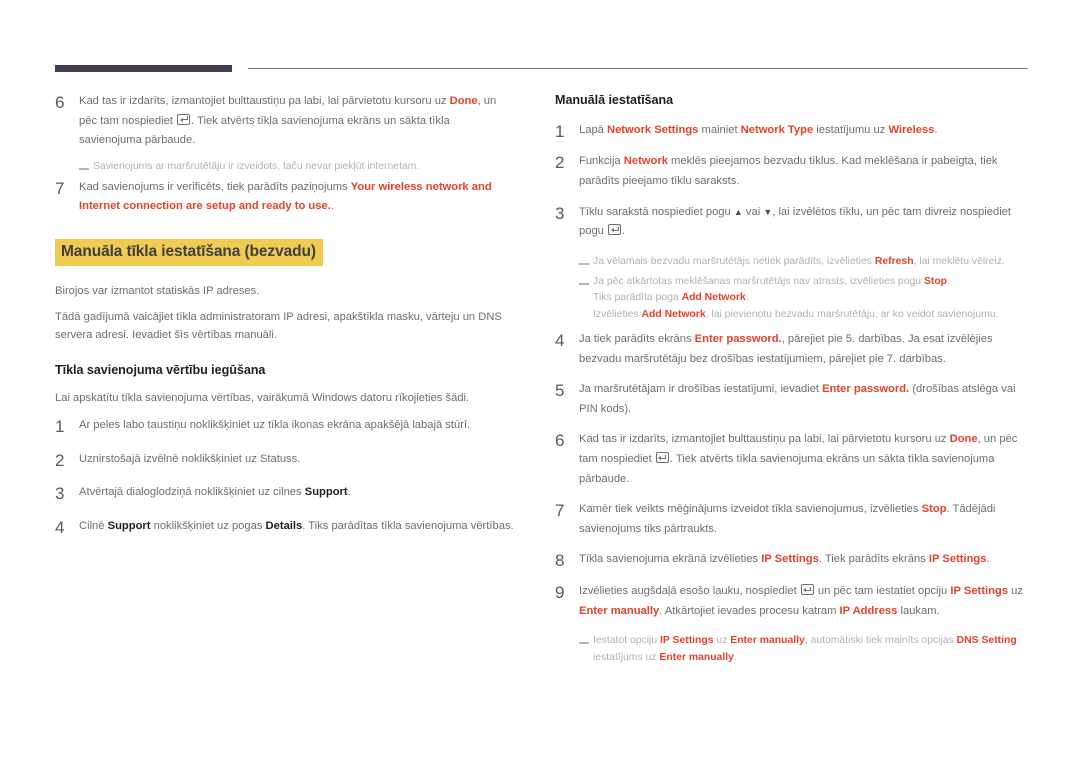  Describe the element at coordinates (60, 188) in the screenshot. I see `step-number: 7` at that location.